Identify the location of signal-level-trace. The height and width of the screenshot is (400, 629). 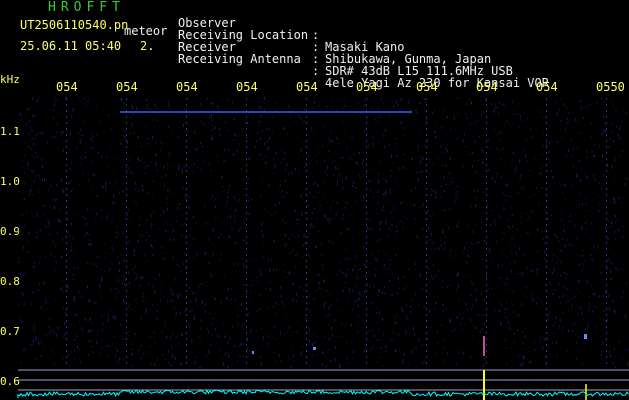
(323, 393).